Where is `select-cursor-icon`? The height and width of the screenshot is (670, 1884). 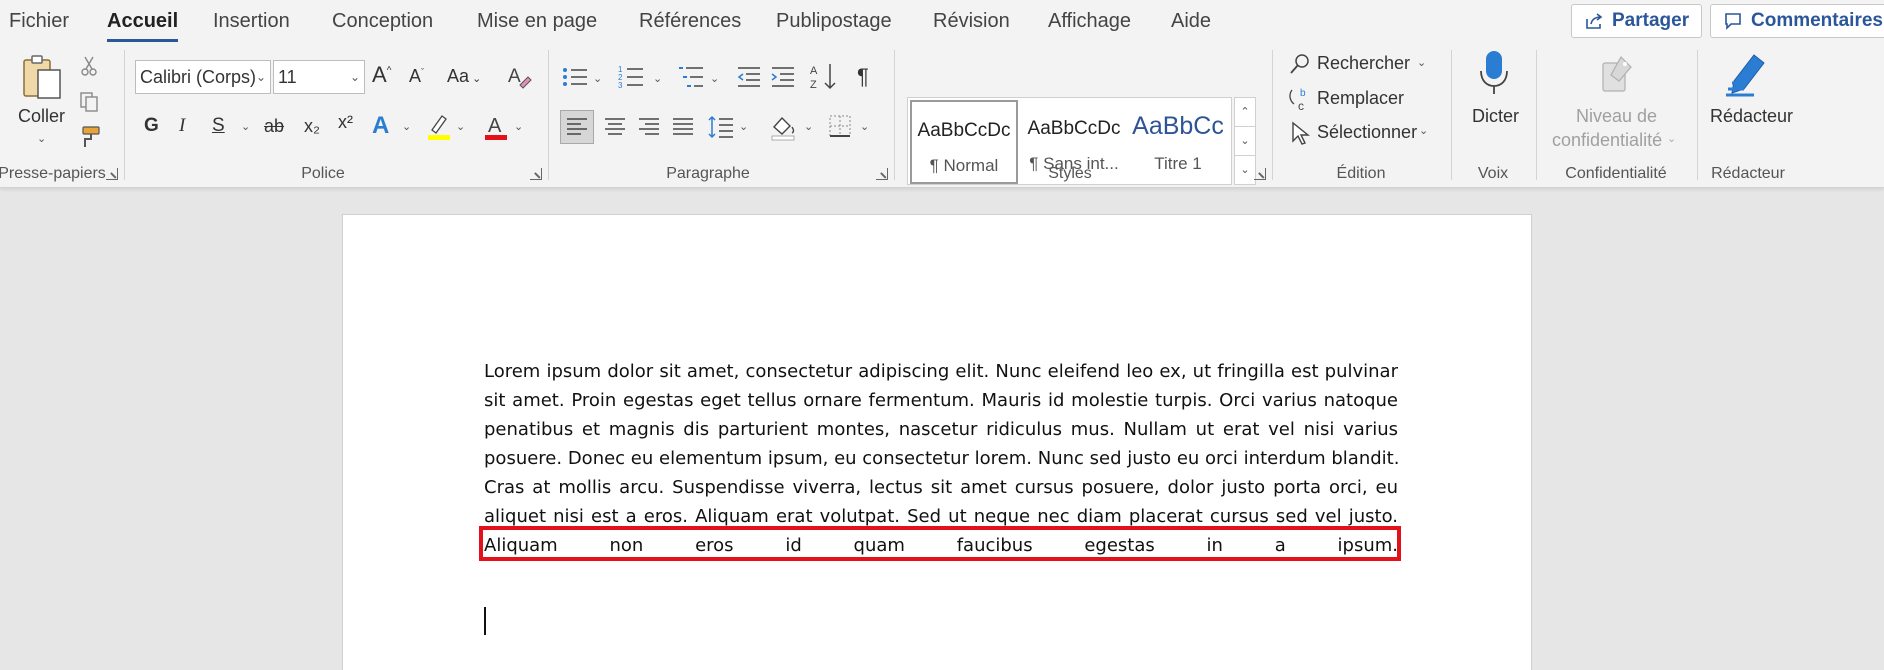 select-cursor-icon is located at coordinates (1300, 133).